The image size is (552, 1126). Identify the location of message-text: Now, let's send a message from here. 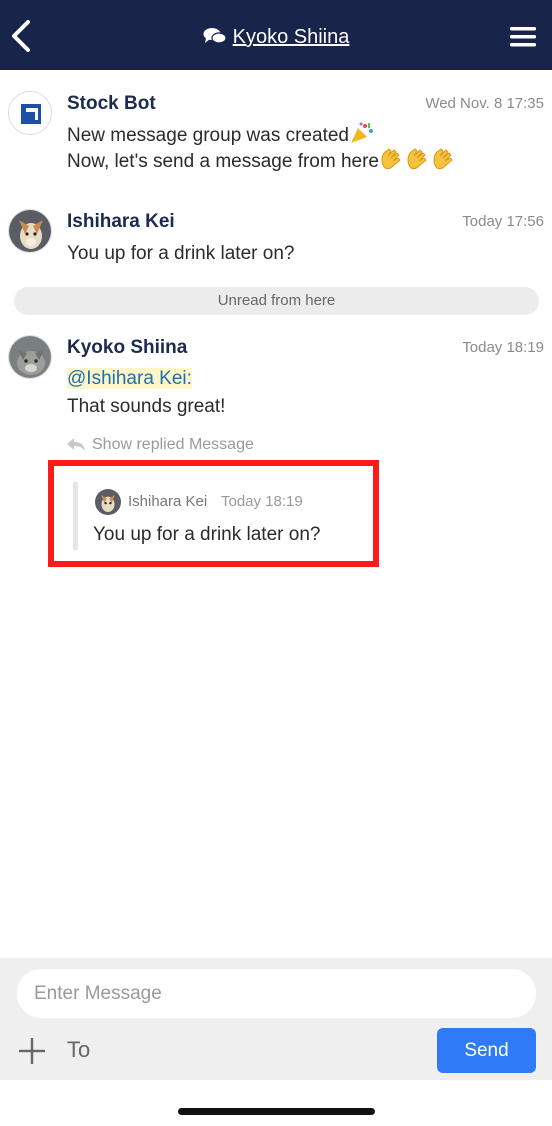
(262, 161).